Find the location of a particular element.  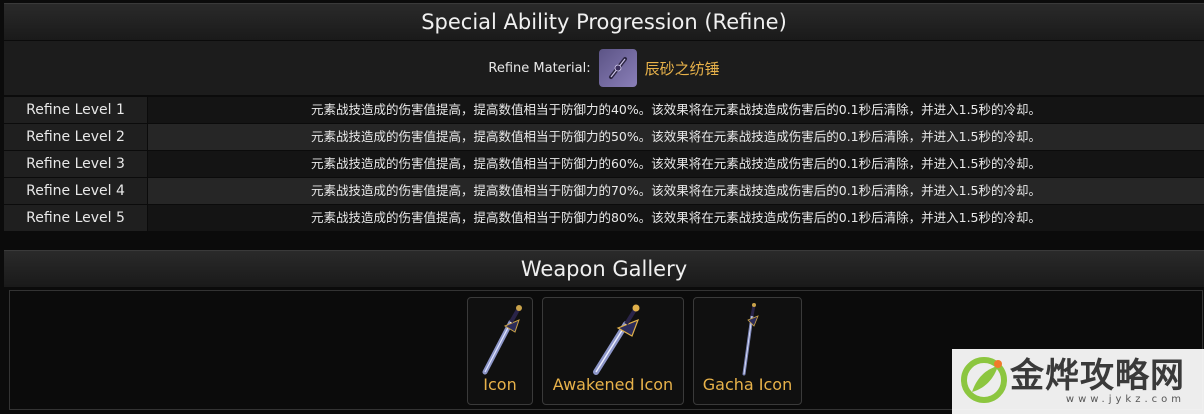

gallery-card-awakened: Awakened Icon is located at coordinates (613, 351).